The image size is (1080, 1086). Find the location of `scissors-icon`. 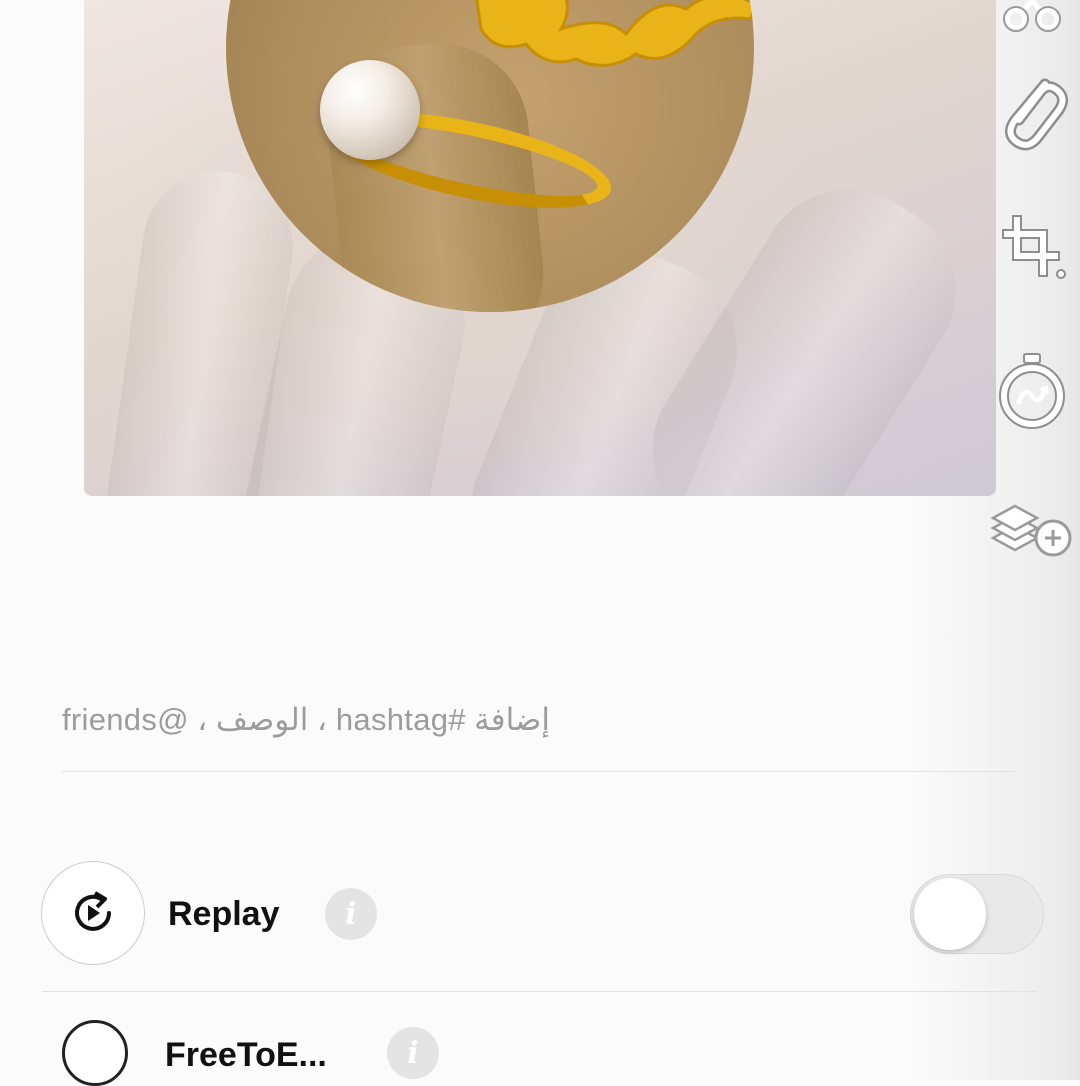

scissors-icon is located at coordinates (1032, 25).